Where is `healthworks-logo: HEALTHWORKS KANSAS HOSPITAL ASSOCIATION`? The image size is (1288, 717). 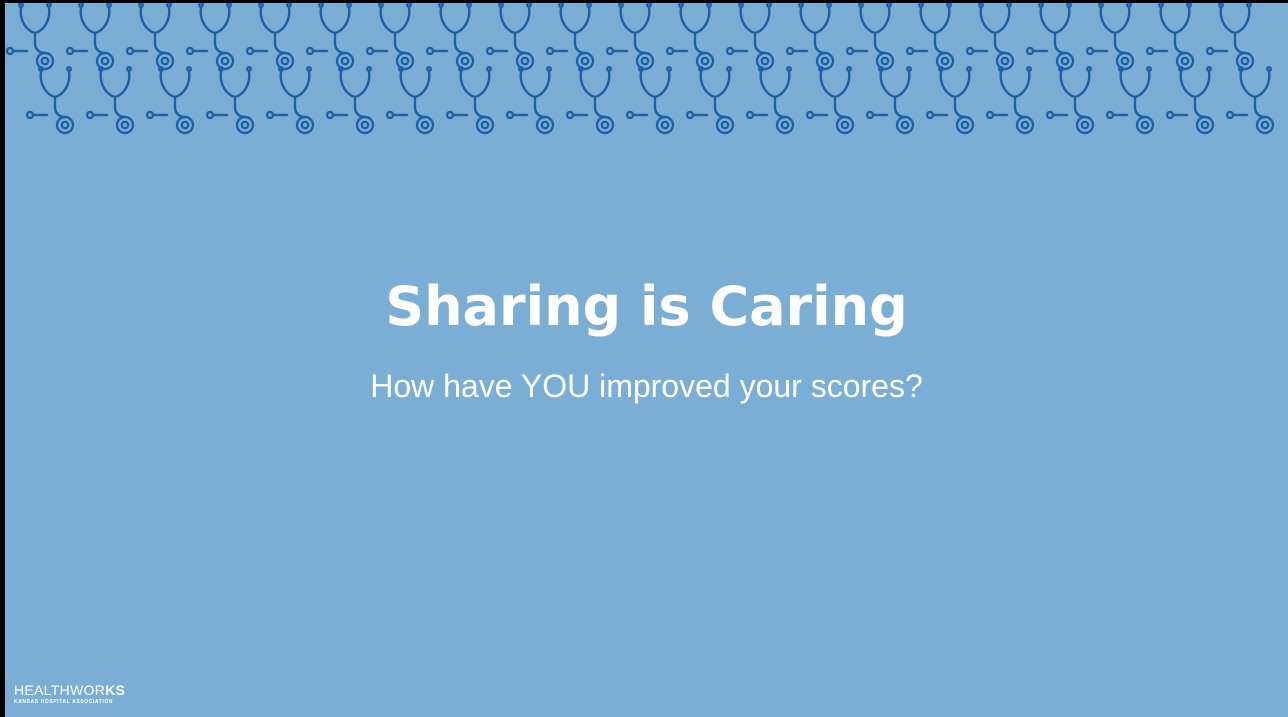
healthworks-logo: HEALTHWORKS KANSAS HOSPITAL ASSOCIATION is located at coordinates (69, 694).